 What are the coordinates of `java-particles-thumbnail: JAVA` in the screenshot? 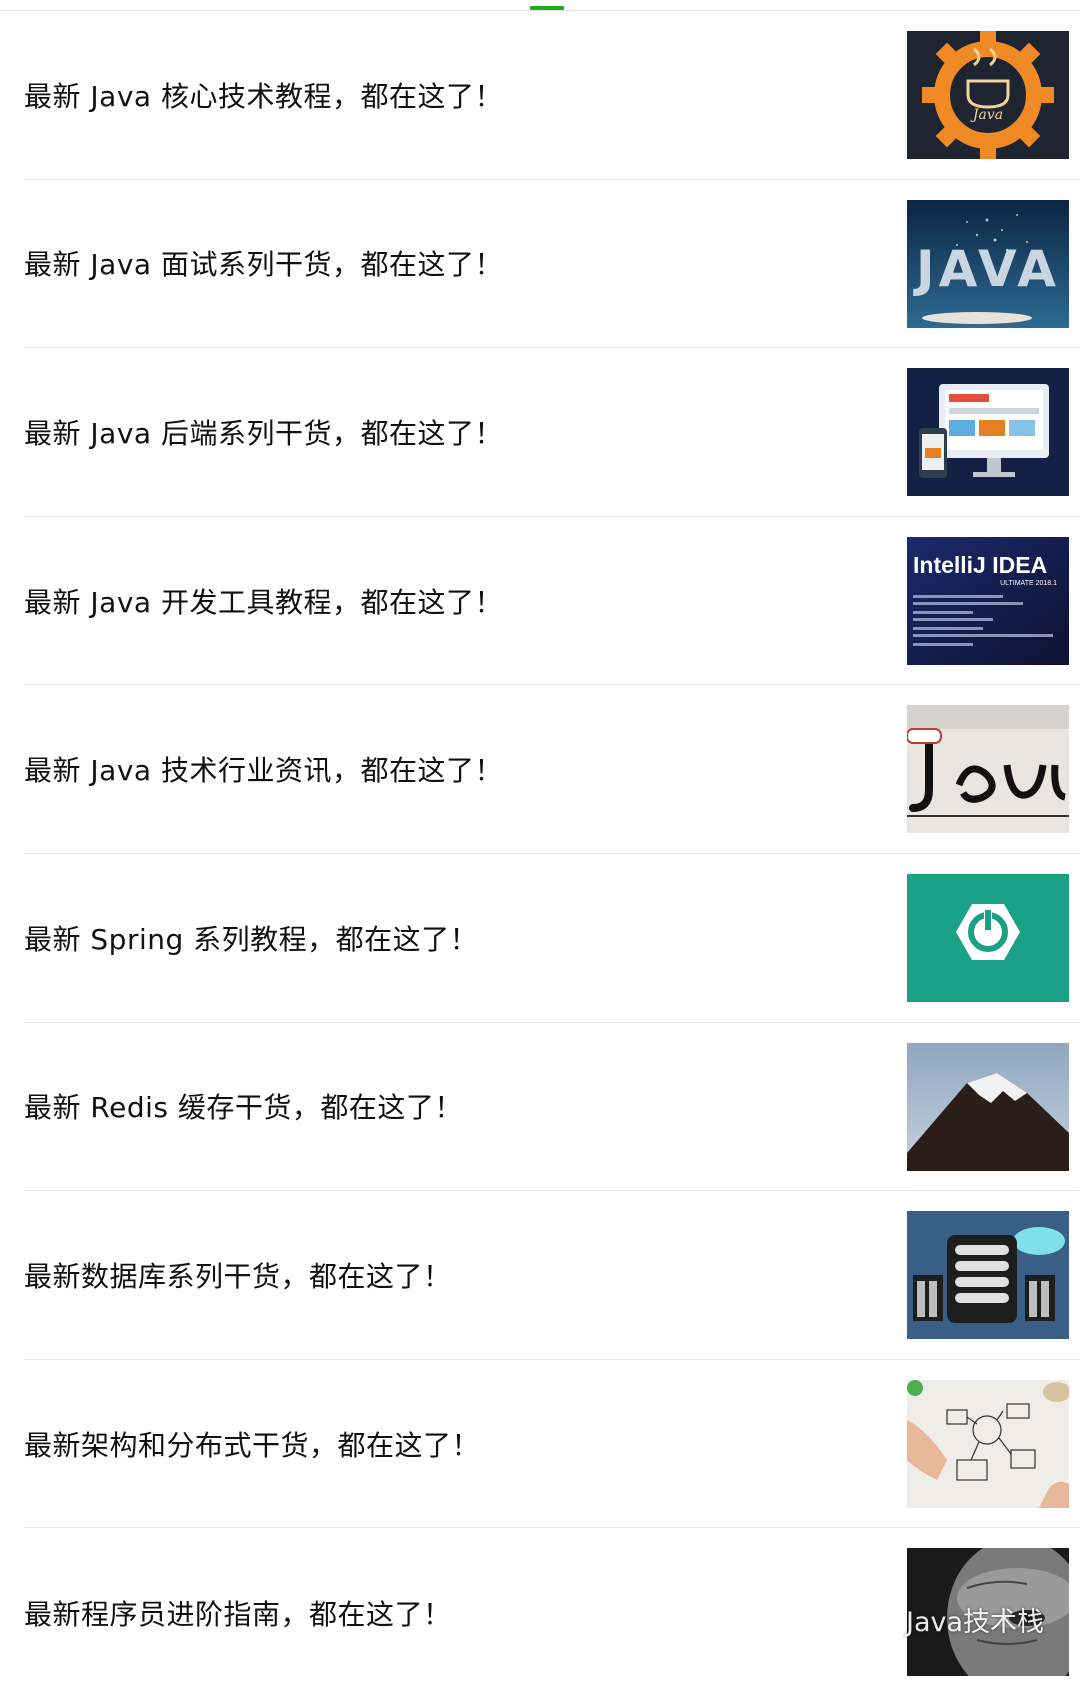 It's located at (988, 263).